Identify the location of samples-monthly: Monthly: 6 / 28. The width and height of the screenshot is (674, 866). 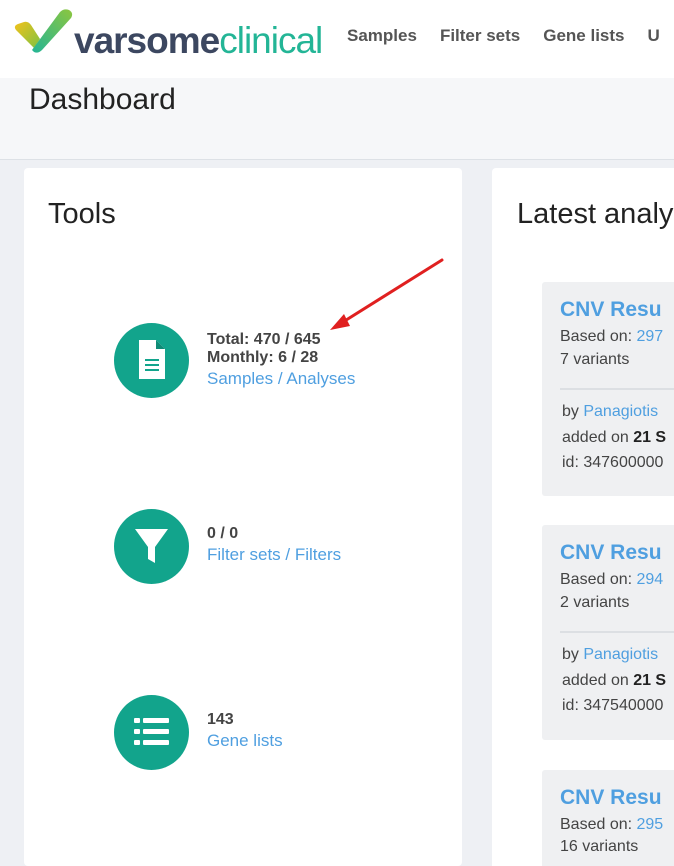
(263, 357).